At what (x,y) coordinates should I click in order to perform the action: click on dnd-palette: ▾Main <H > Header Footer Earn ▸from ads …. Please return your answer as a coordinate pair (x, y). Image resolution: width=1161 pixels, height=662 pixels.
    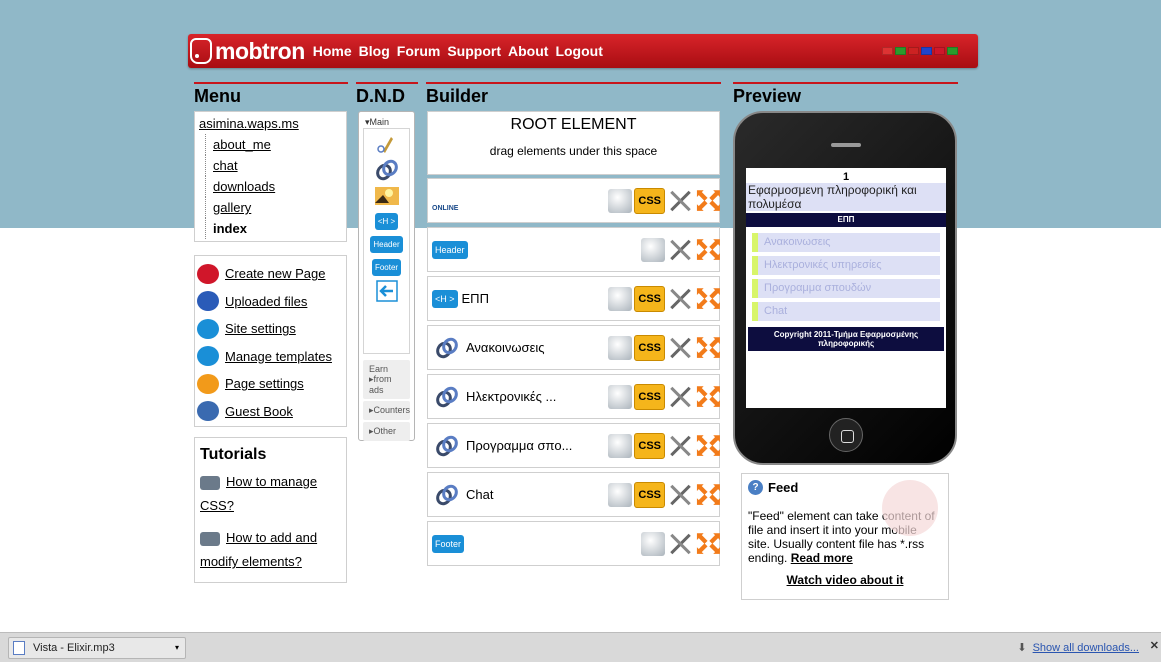
    Looking at the image, I should click on (386, 276).